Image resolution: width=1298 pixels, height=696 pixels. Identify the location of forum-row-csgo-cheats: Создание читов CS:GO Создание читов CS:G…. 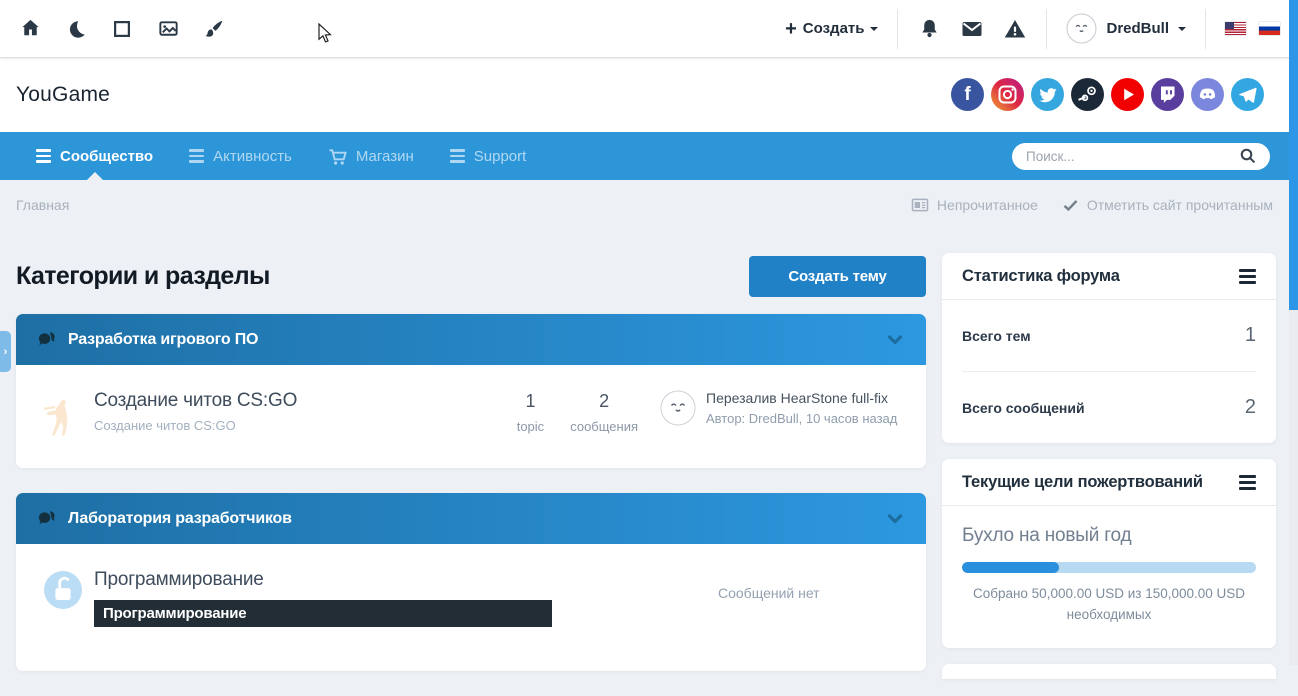
(471, 416).